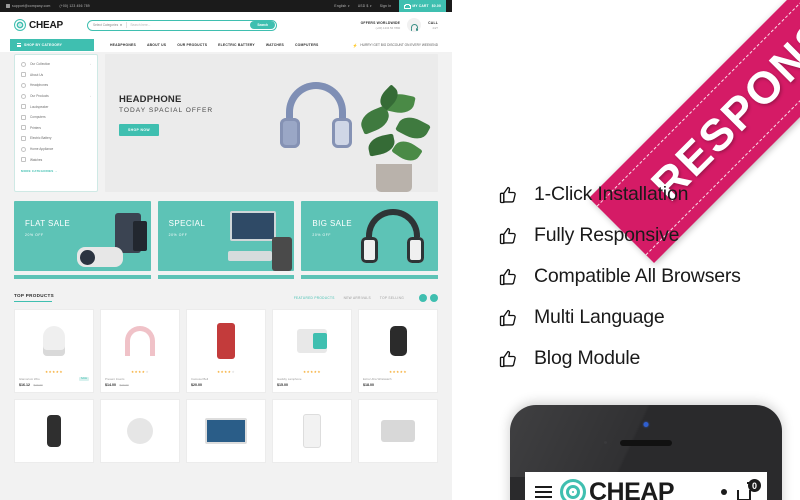 The height and width of the screenshot is (500, 800). Describe the element at coordinates (156, 45) in the screenshot. I see `nav-item-about-us: ABOUT US` at that location.